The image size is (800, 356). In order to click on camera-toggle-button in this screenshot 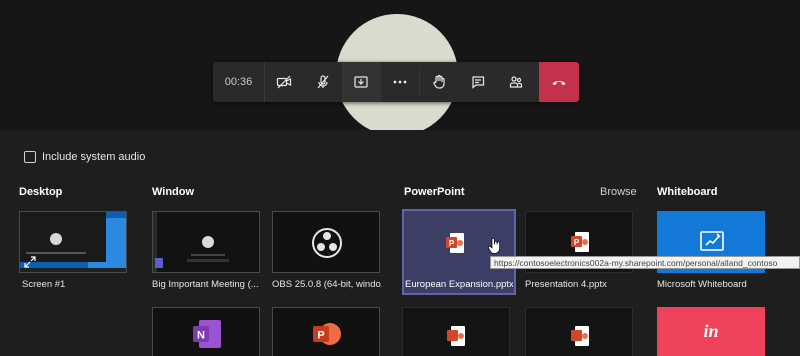, I will do `click(284, 82)`.